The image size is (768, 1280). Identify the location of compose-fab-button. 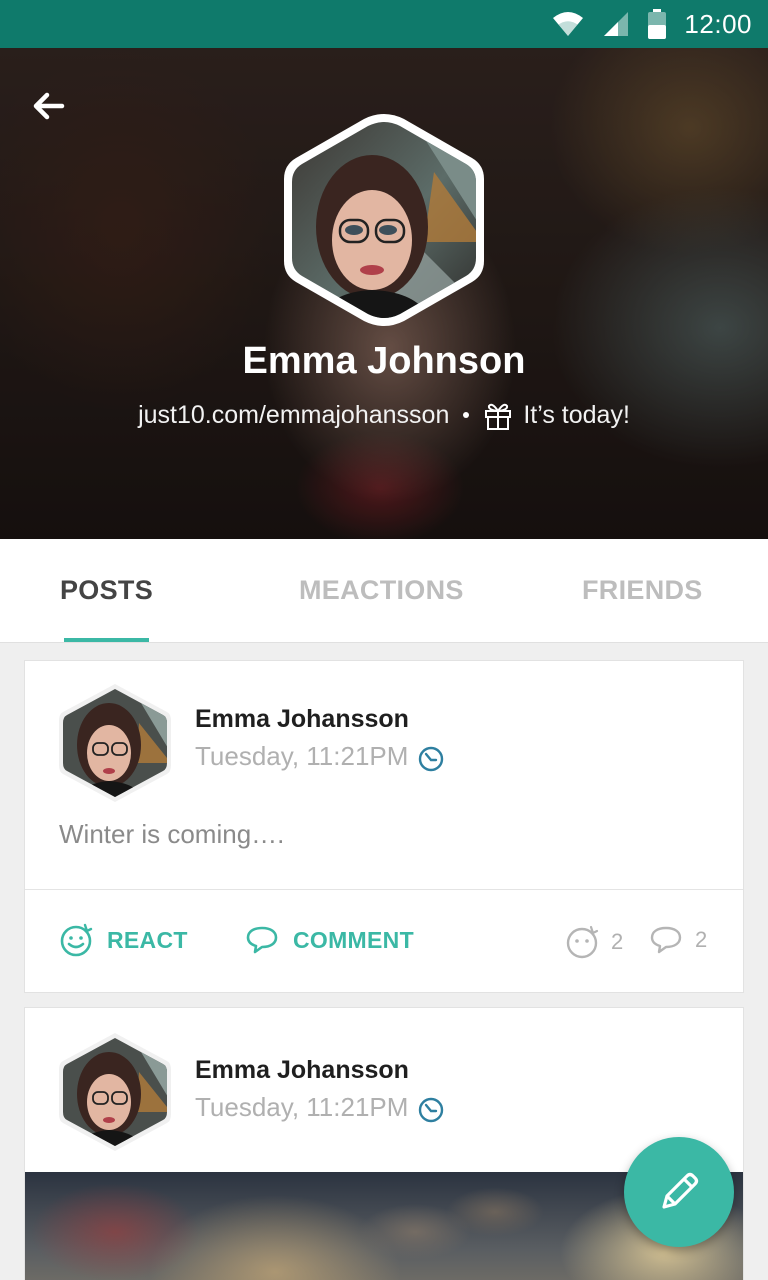
(679, 1192).